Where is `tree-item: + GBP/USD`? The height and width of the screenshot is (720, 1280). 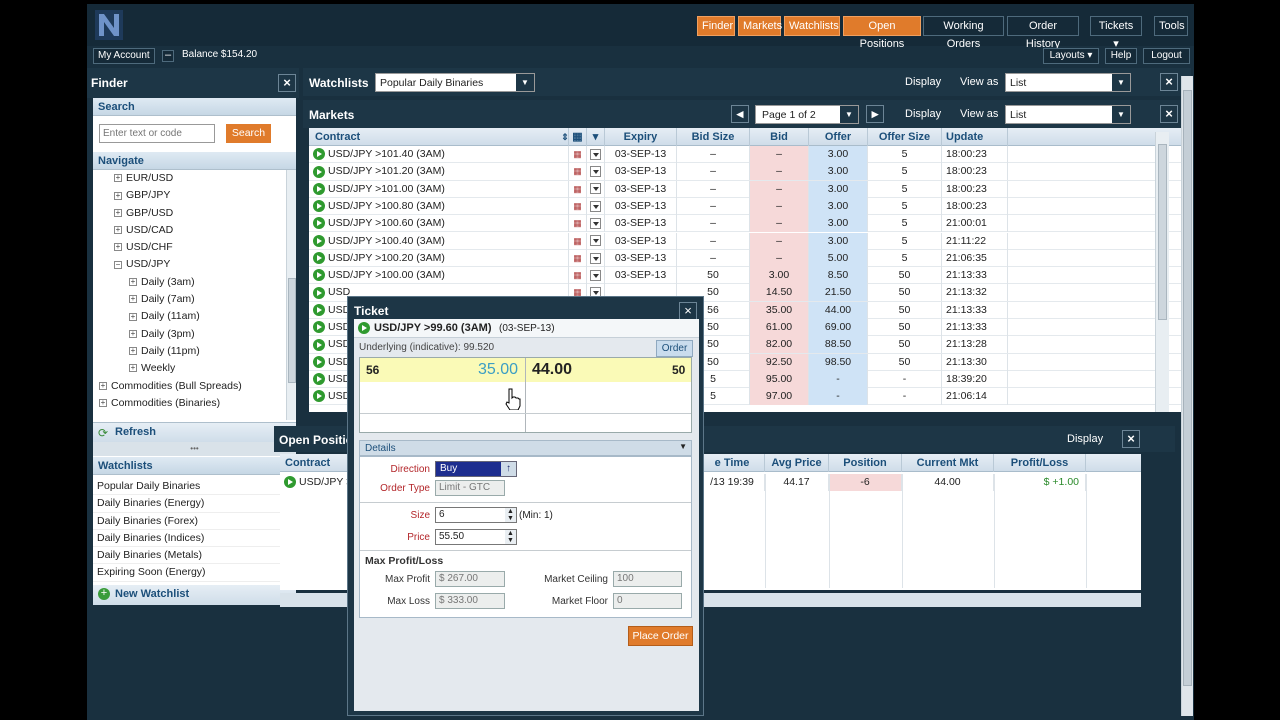
tree-item: + GBP/USD is located at coordinates (190, 213).